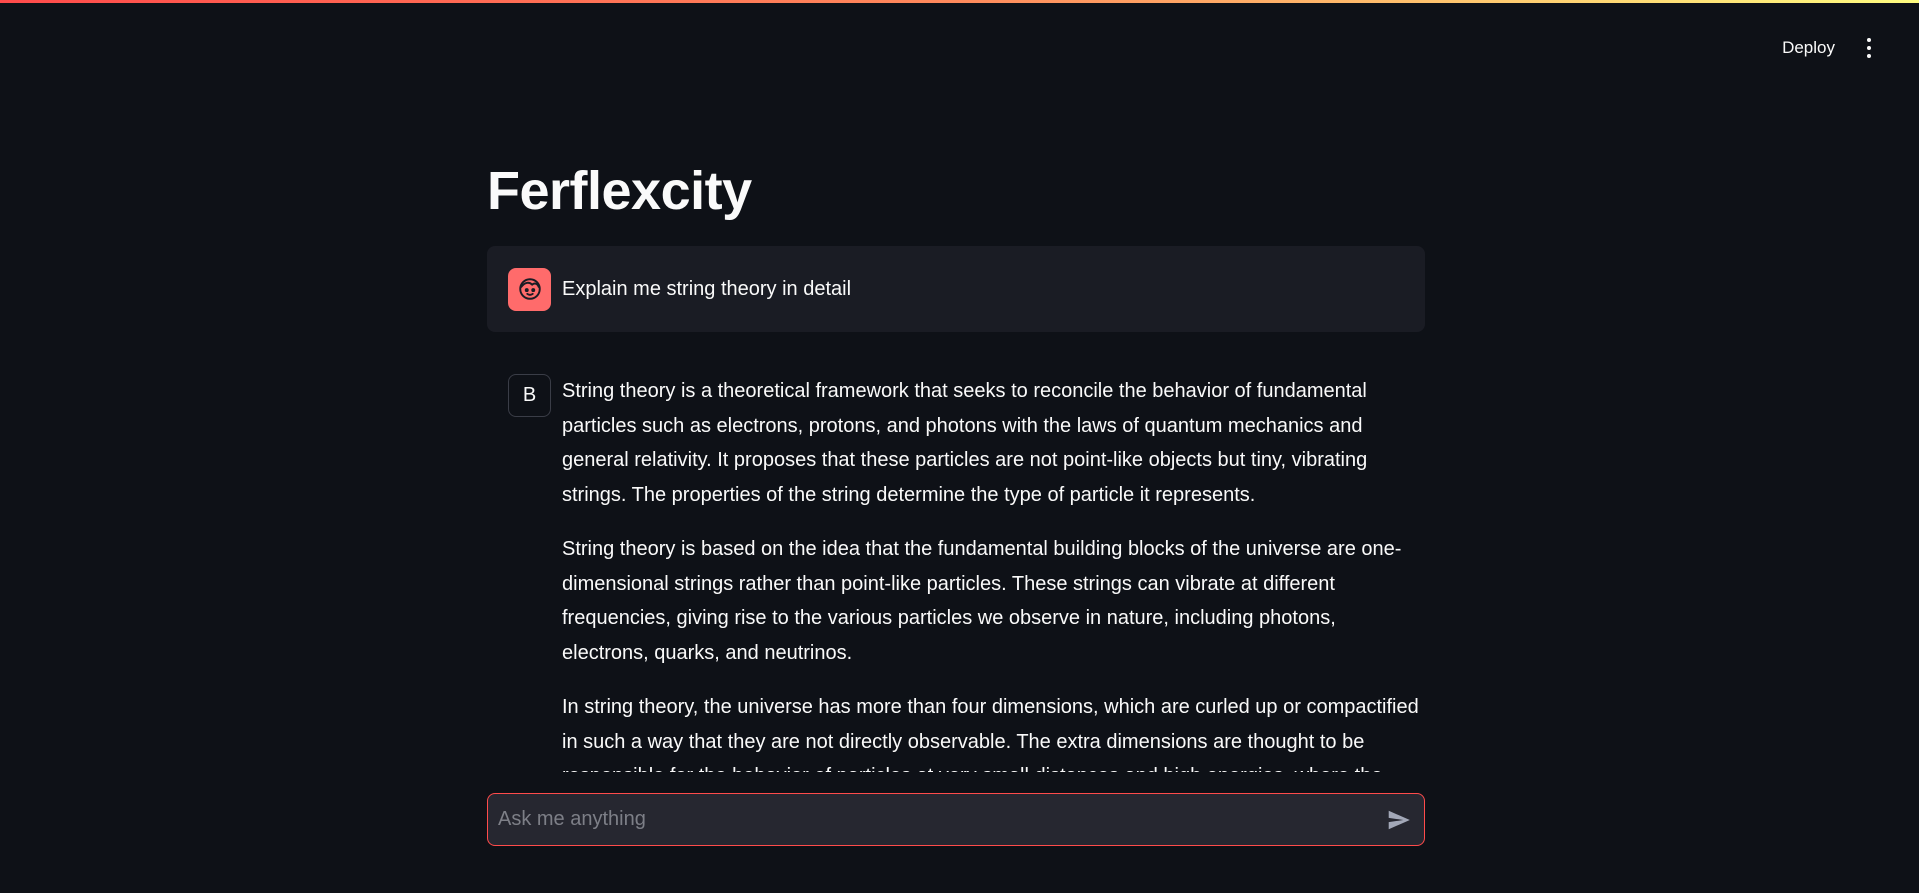 The height and width of the screenshot is (893, 1919). I want to click on user-chat-message: Explain me string theory in detail, so click(956, 289).